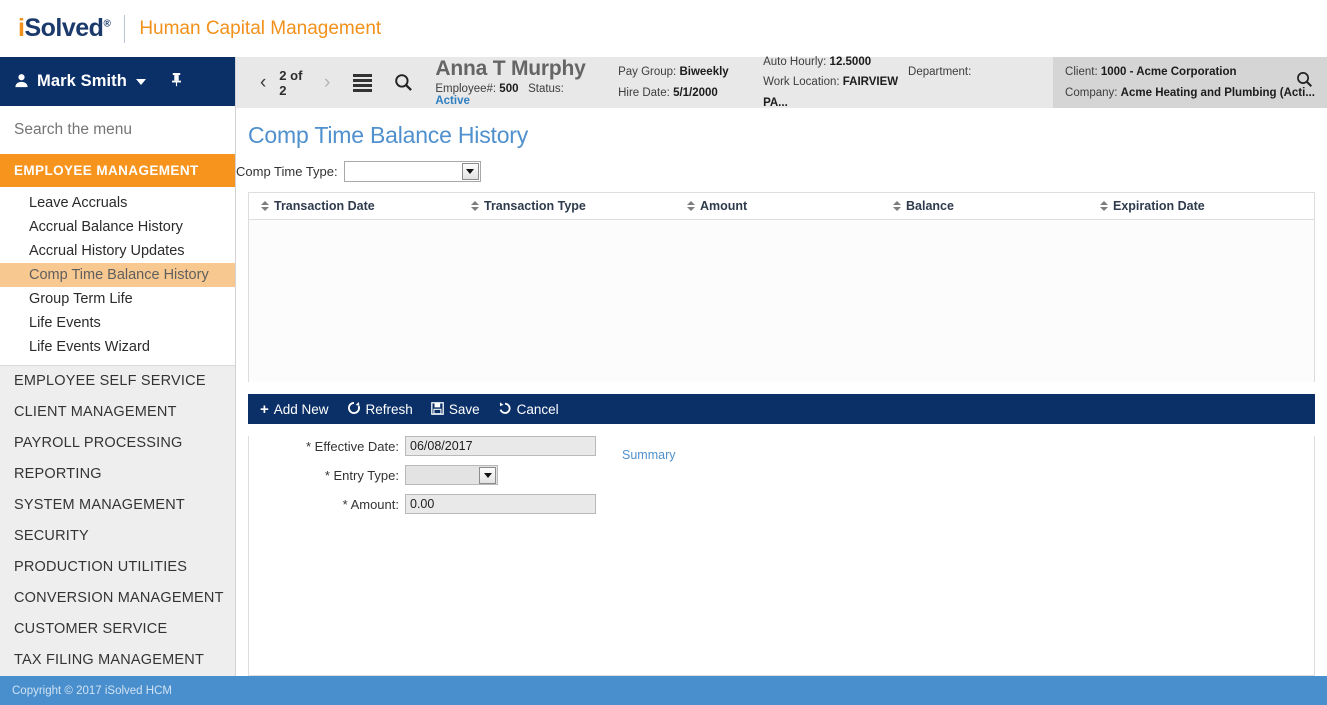 The image size is (1327, 705). What do you see at coordinates (412, 171) in the screenshot?
I see `comp-time-type-select` at bounding box center [412, 171].